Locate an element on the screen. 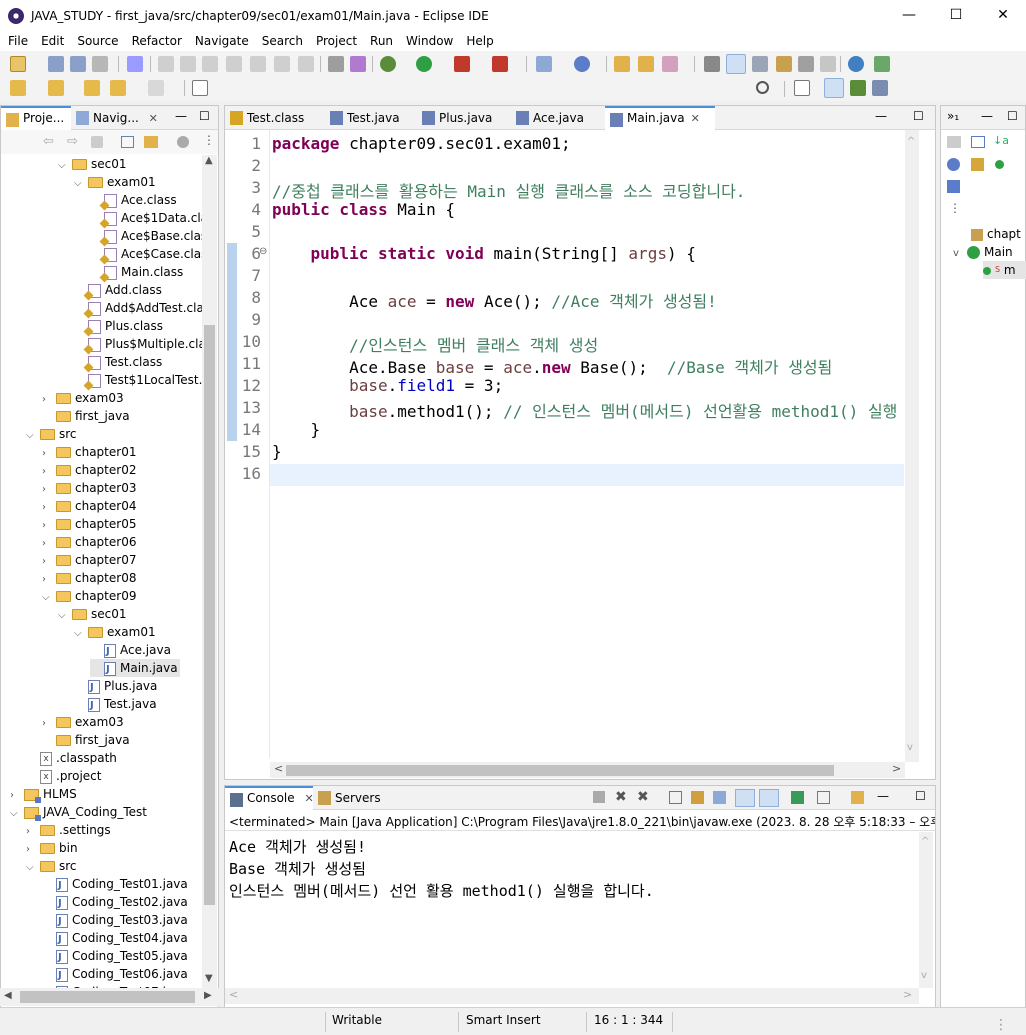 Image resolution: width=1026 pixels, height=1035 pixels. tree-item: › chapter08 is located at coordinates (89, 578).